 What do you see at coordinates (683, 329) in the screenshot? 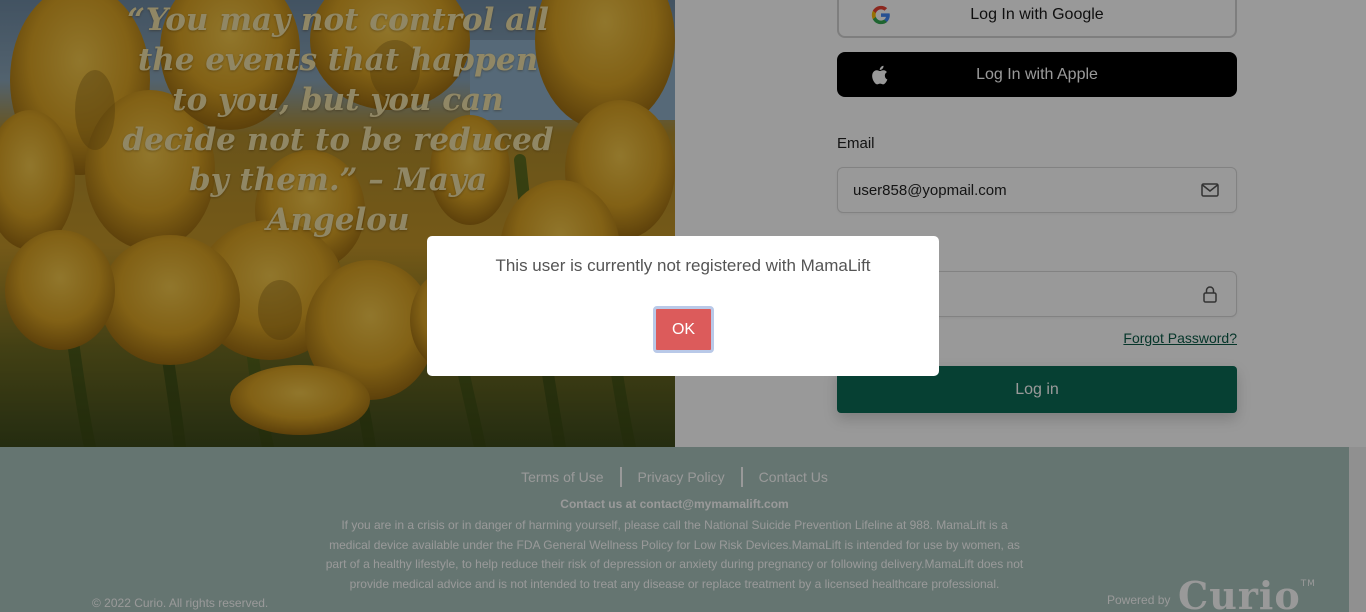
I see `ok-button: OK` at bounding box center [683, 329].